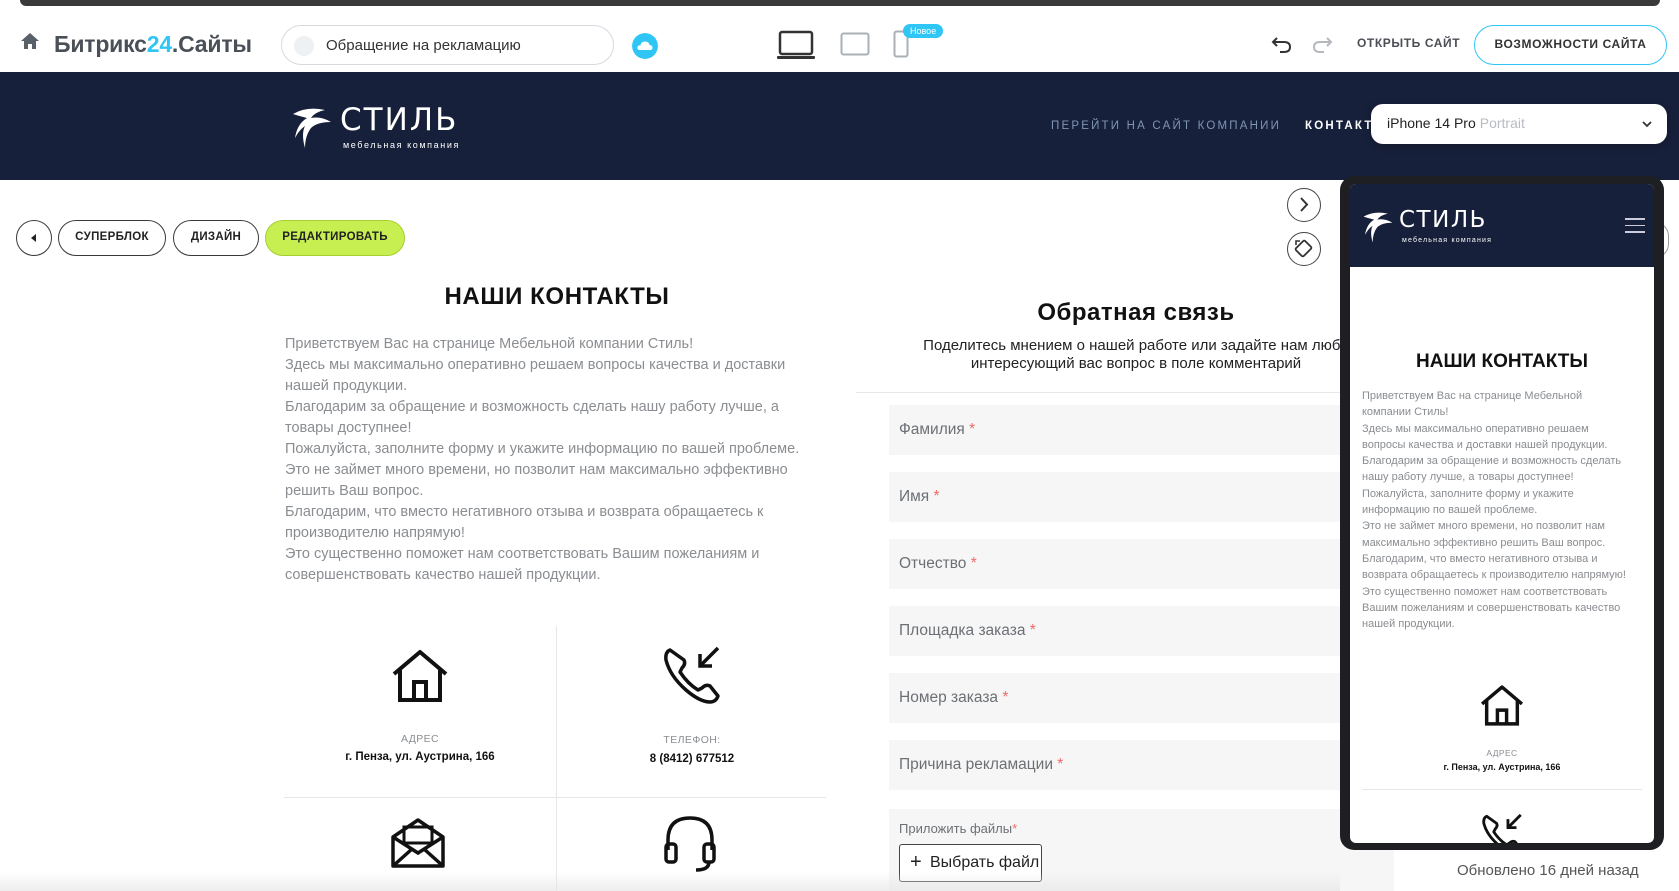 This screenshot has height=891, width=1679. I want to click on desktop-view-icon, so click(796, 46).